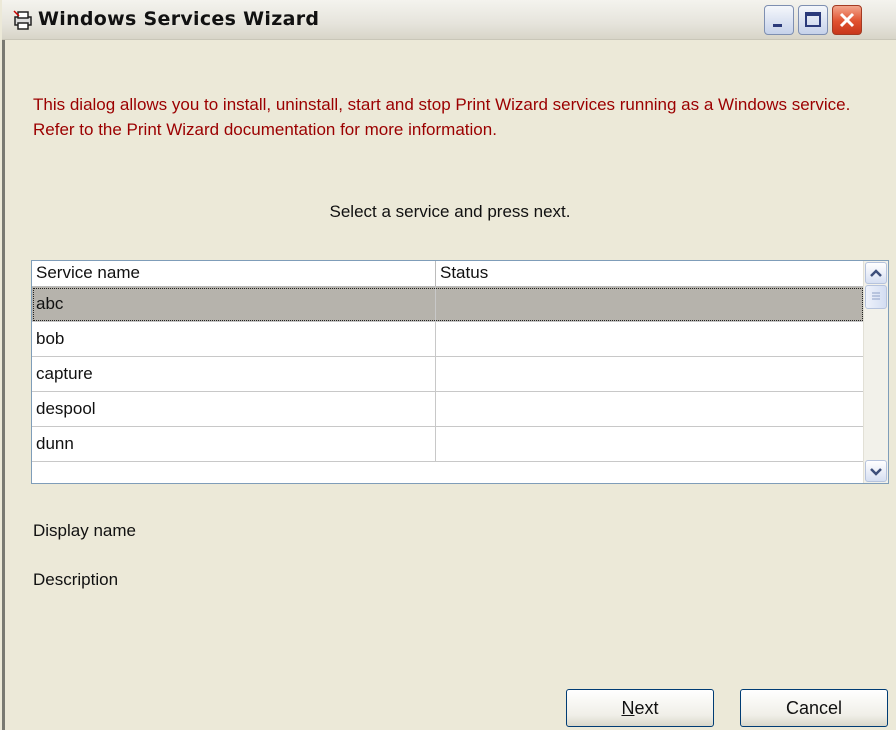  Describe the element at coordinates (3, 385) in the screenshot. I see `window-border` at that location.